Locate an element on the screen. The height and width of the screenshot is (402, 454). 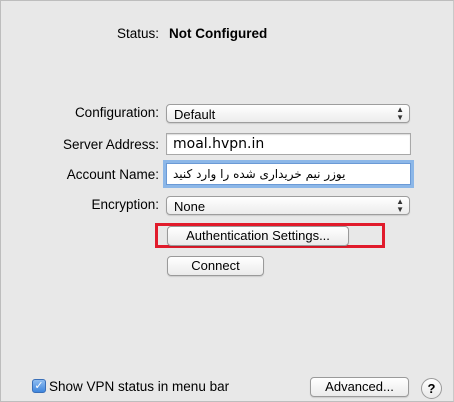
status-value: Not Configured is located at coordinates (218, 33).